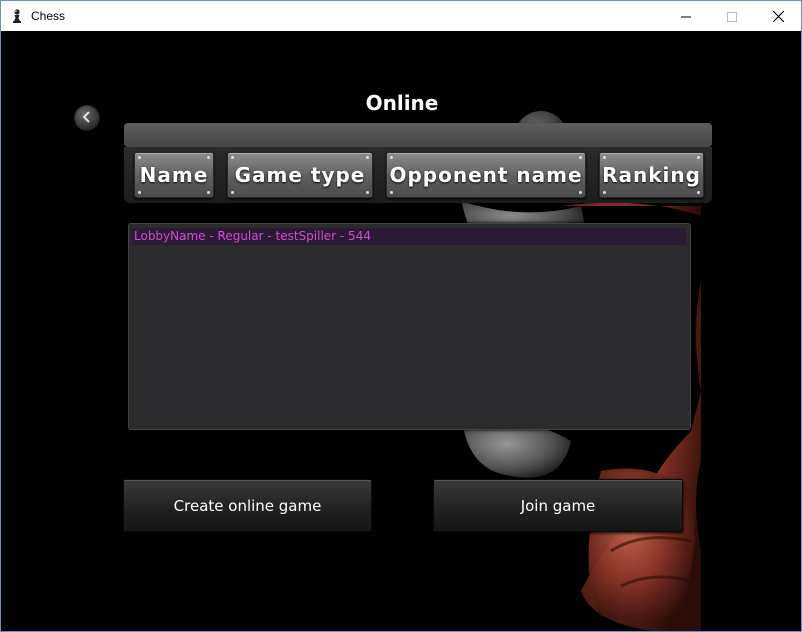  Describe the element at coordinates (17, 16) in the screenshot. I see `chess-pawn-icon` at that location.